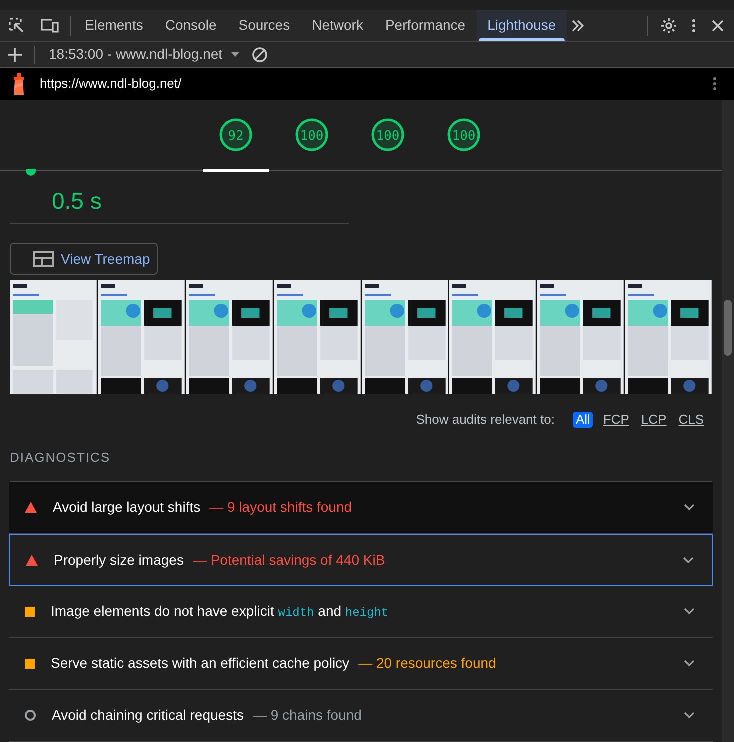 The width and height of the screenshot is (734, 742). I want to click on audit-title: Avoid chaining critical requests, so click(148, 716).